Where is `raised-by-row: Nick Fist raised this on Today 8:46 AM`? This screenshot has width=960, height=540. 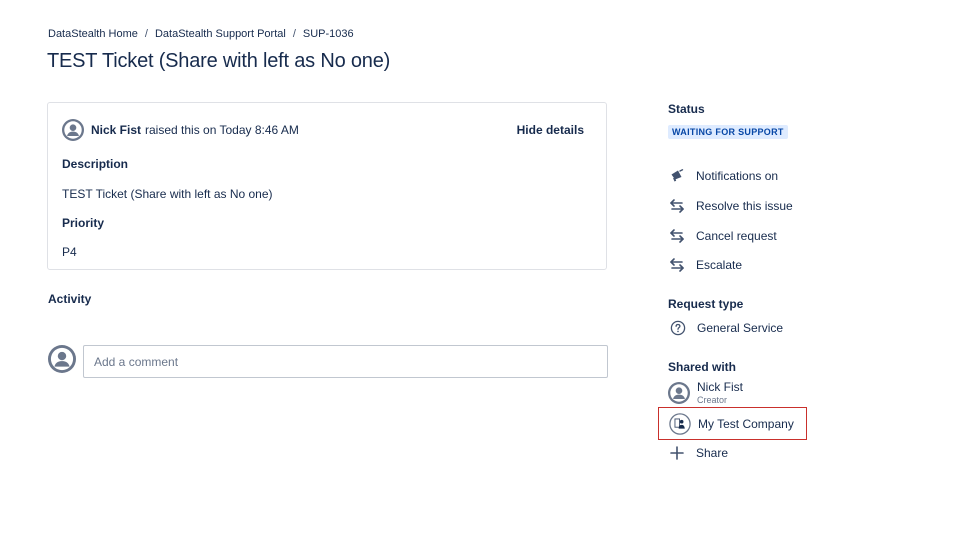
raised-by-row: Nick Fist raised this on Today 8:46 AM is located at coordinates (180, 130).